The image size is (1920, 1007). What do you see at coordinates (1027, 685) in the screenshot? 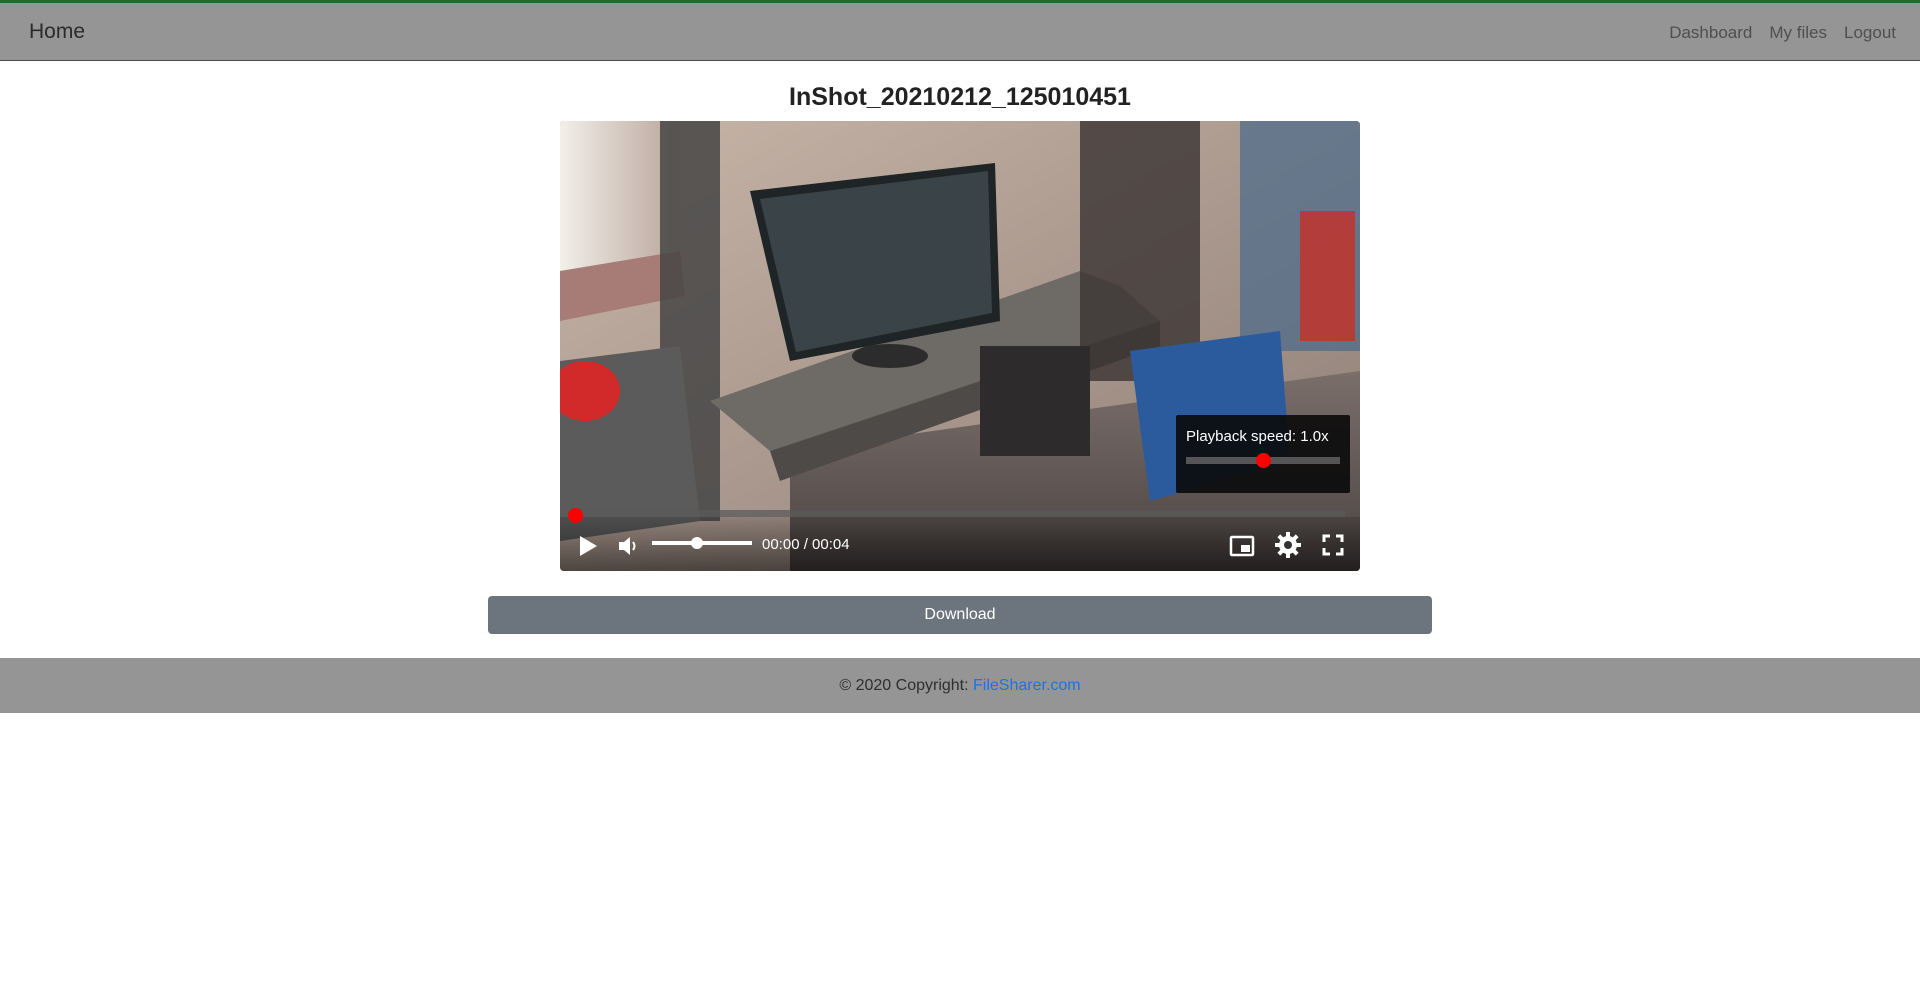
I see `filesharer-link: FileSharer.com` at bounding box center [1027, 685].